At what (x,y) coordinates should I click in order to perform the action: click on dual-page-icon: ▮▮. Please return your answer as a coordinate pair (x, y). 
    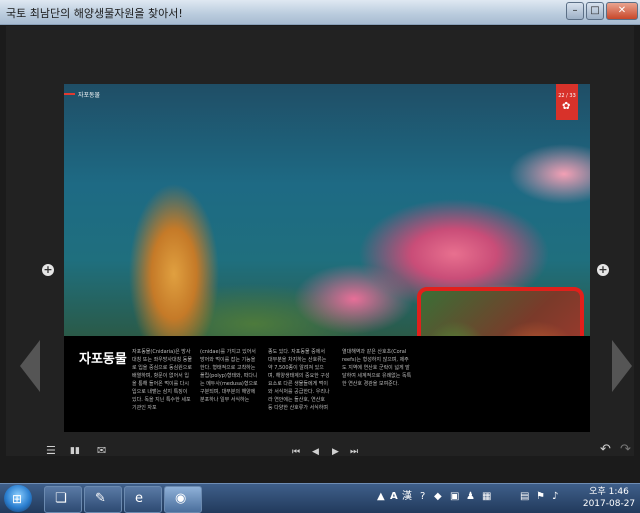
    Looking at the image, I should click on (75, 451).